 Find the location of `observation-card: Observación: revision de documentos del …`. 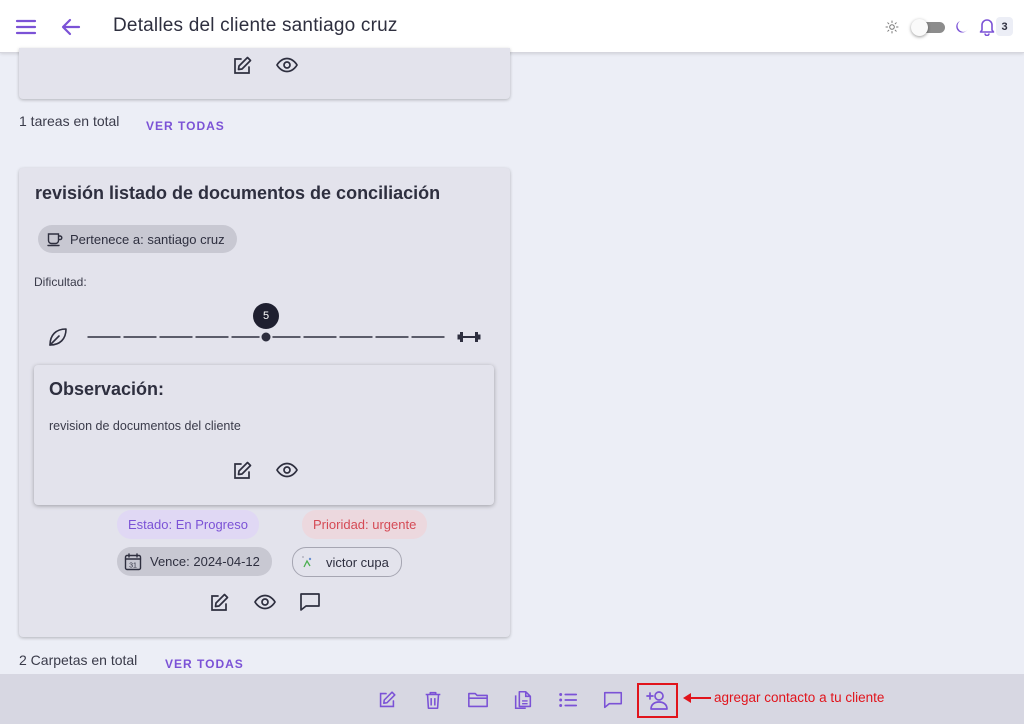

observation-card: Observación: revision de documentos del … is located at coordinates (264, 435).